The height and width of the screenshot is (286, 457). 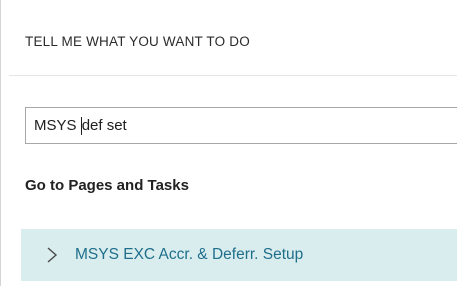 I want to click on header-divider, so click(x=233, y=75).